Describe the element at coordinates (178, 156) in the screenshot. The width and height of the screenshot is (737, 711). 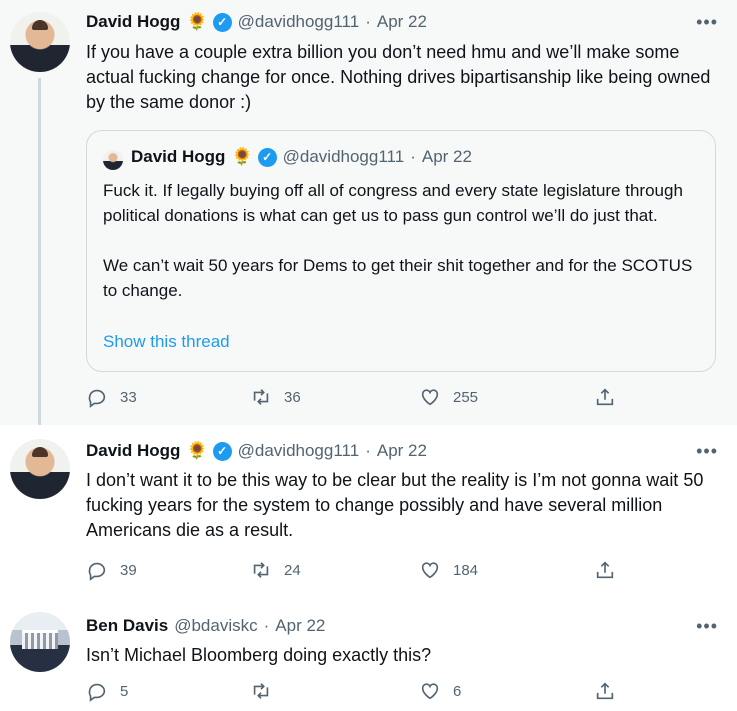
I see `quote-author-name: David Hogg` at that location.